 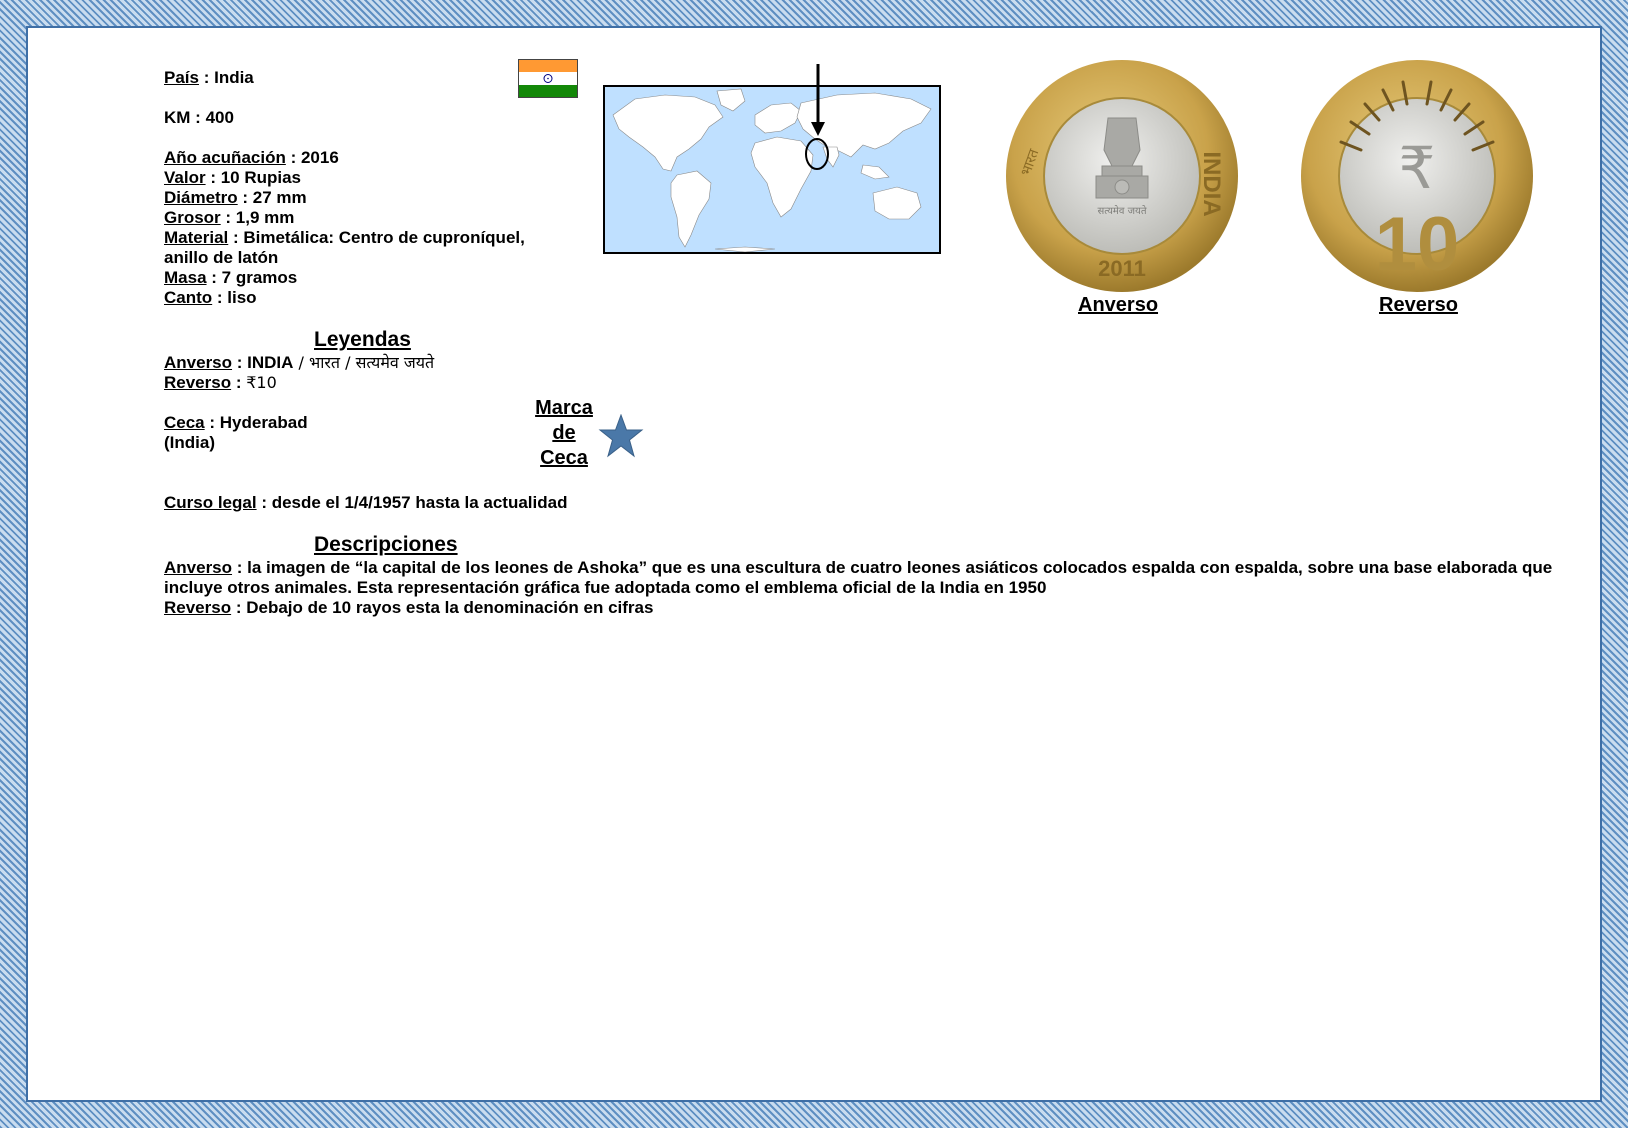 I want to click on mint-mark-label-2: de, so click(x=564, y=433).